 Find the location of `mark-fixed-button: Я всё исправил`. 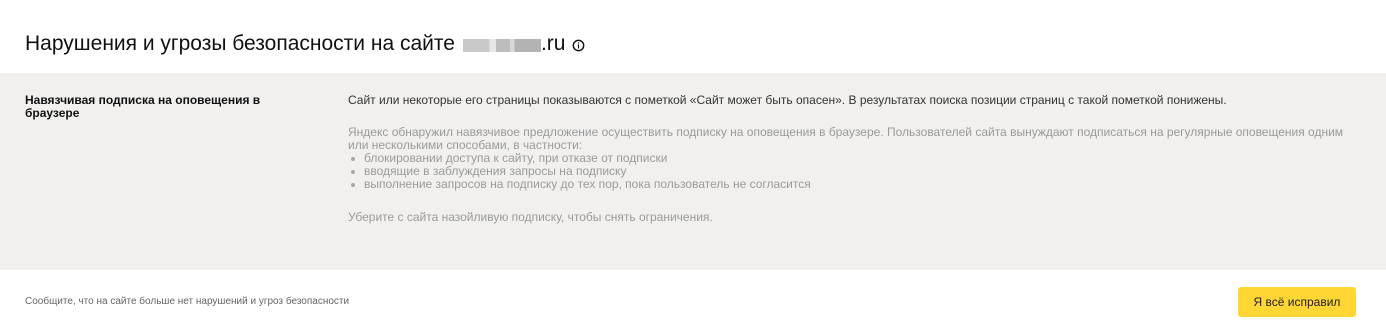

mark-fixed-button: Я всё исправил is located at coordinates (1297, 302).